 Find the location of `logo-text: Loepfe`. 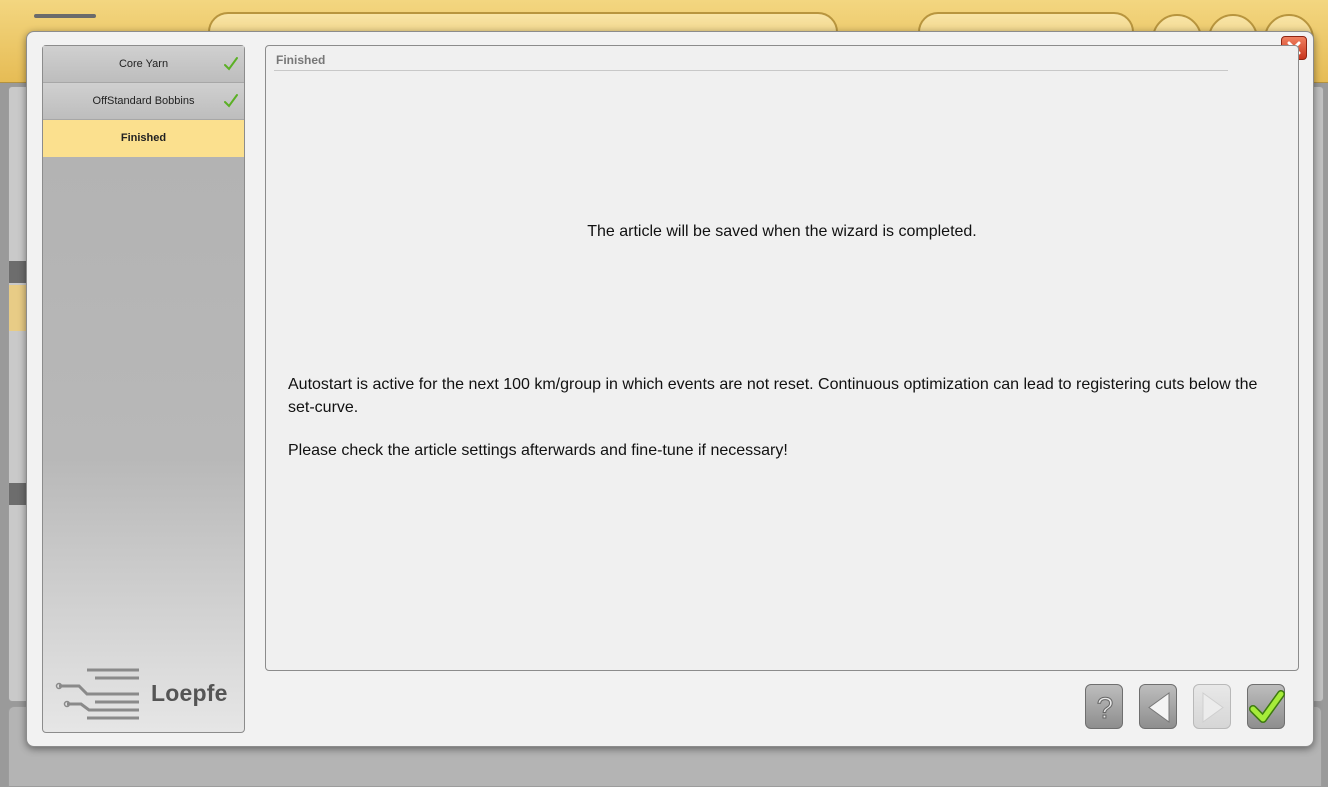

logo-text: Loepfe is located at coordinates (189, 693).